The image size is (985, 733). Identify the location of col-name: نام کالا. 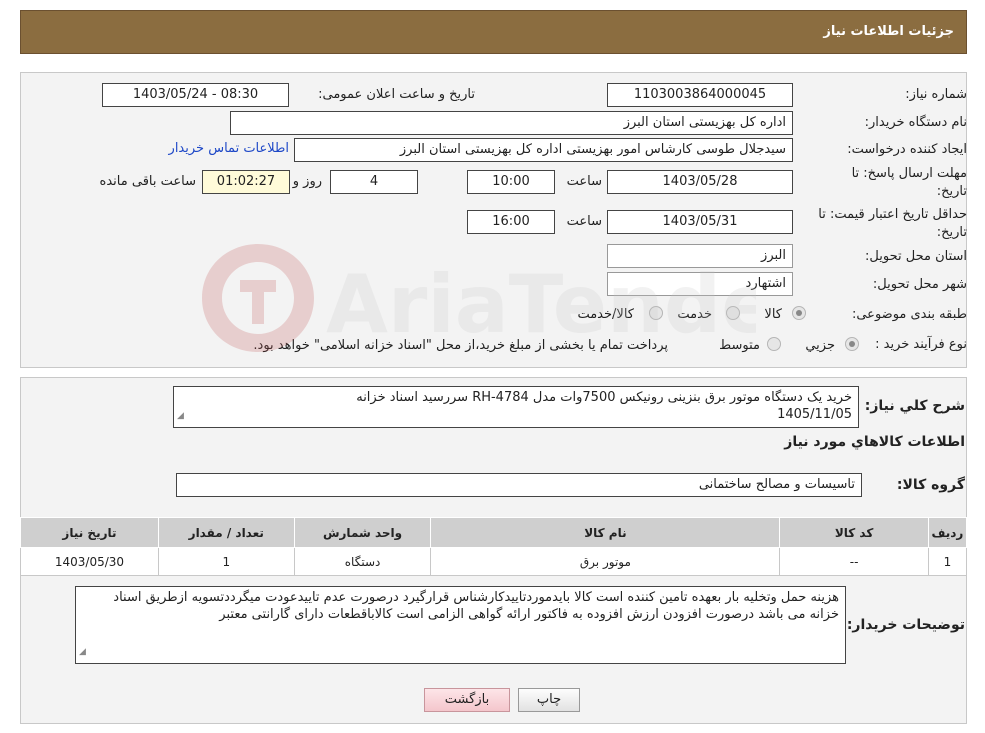
(605, 532).